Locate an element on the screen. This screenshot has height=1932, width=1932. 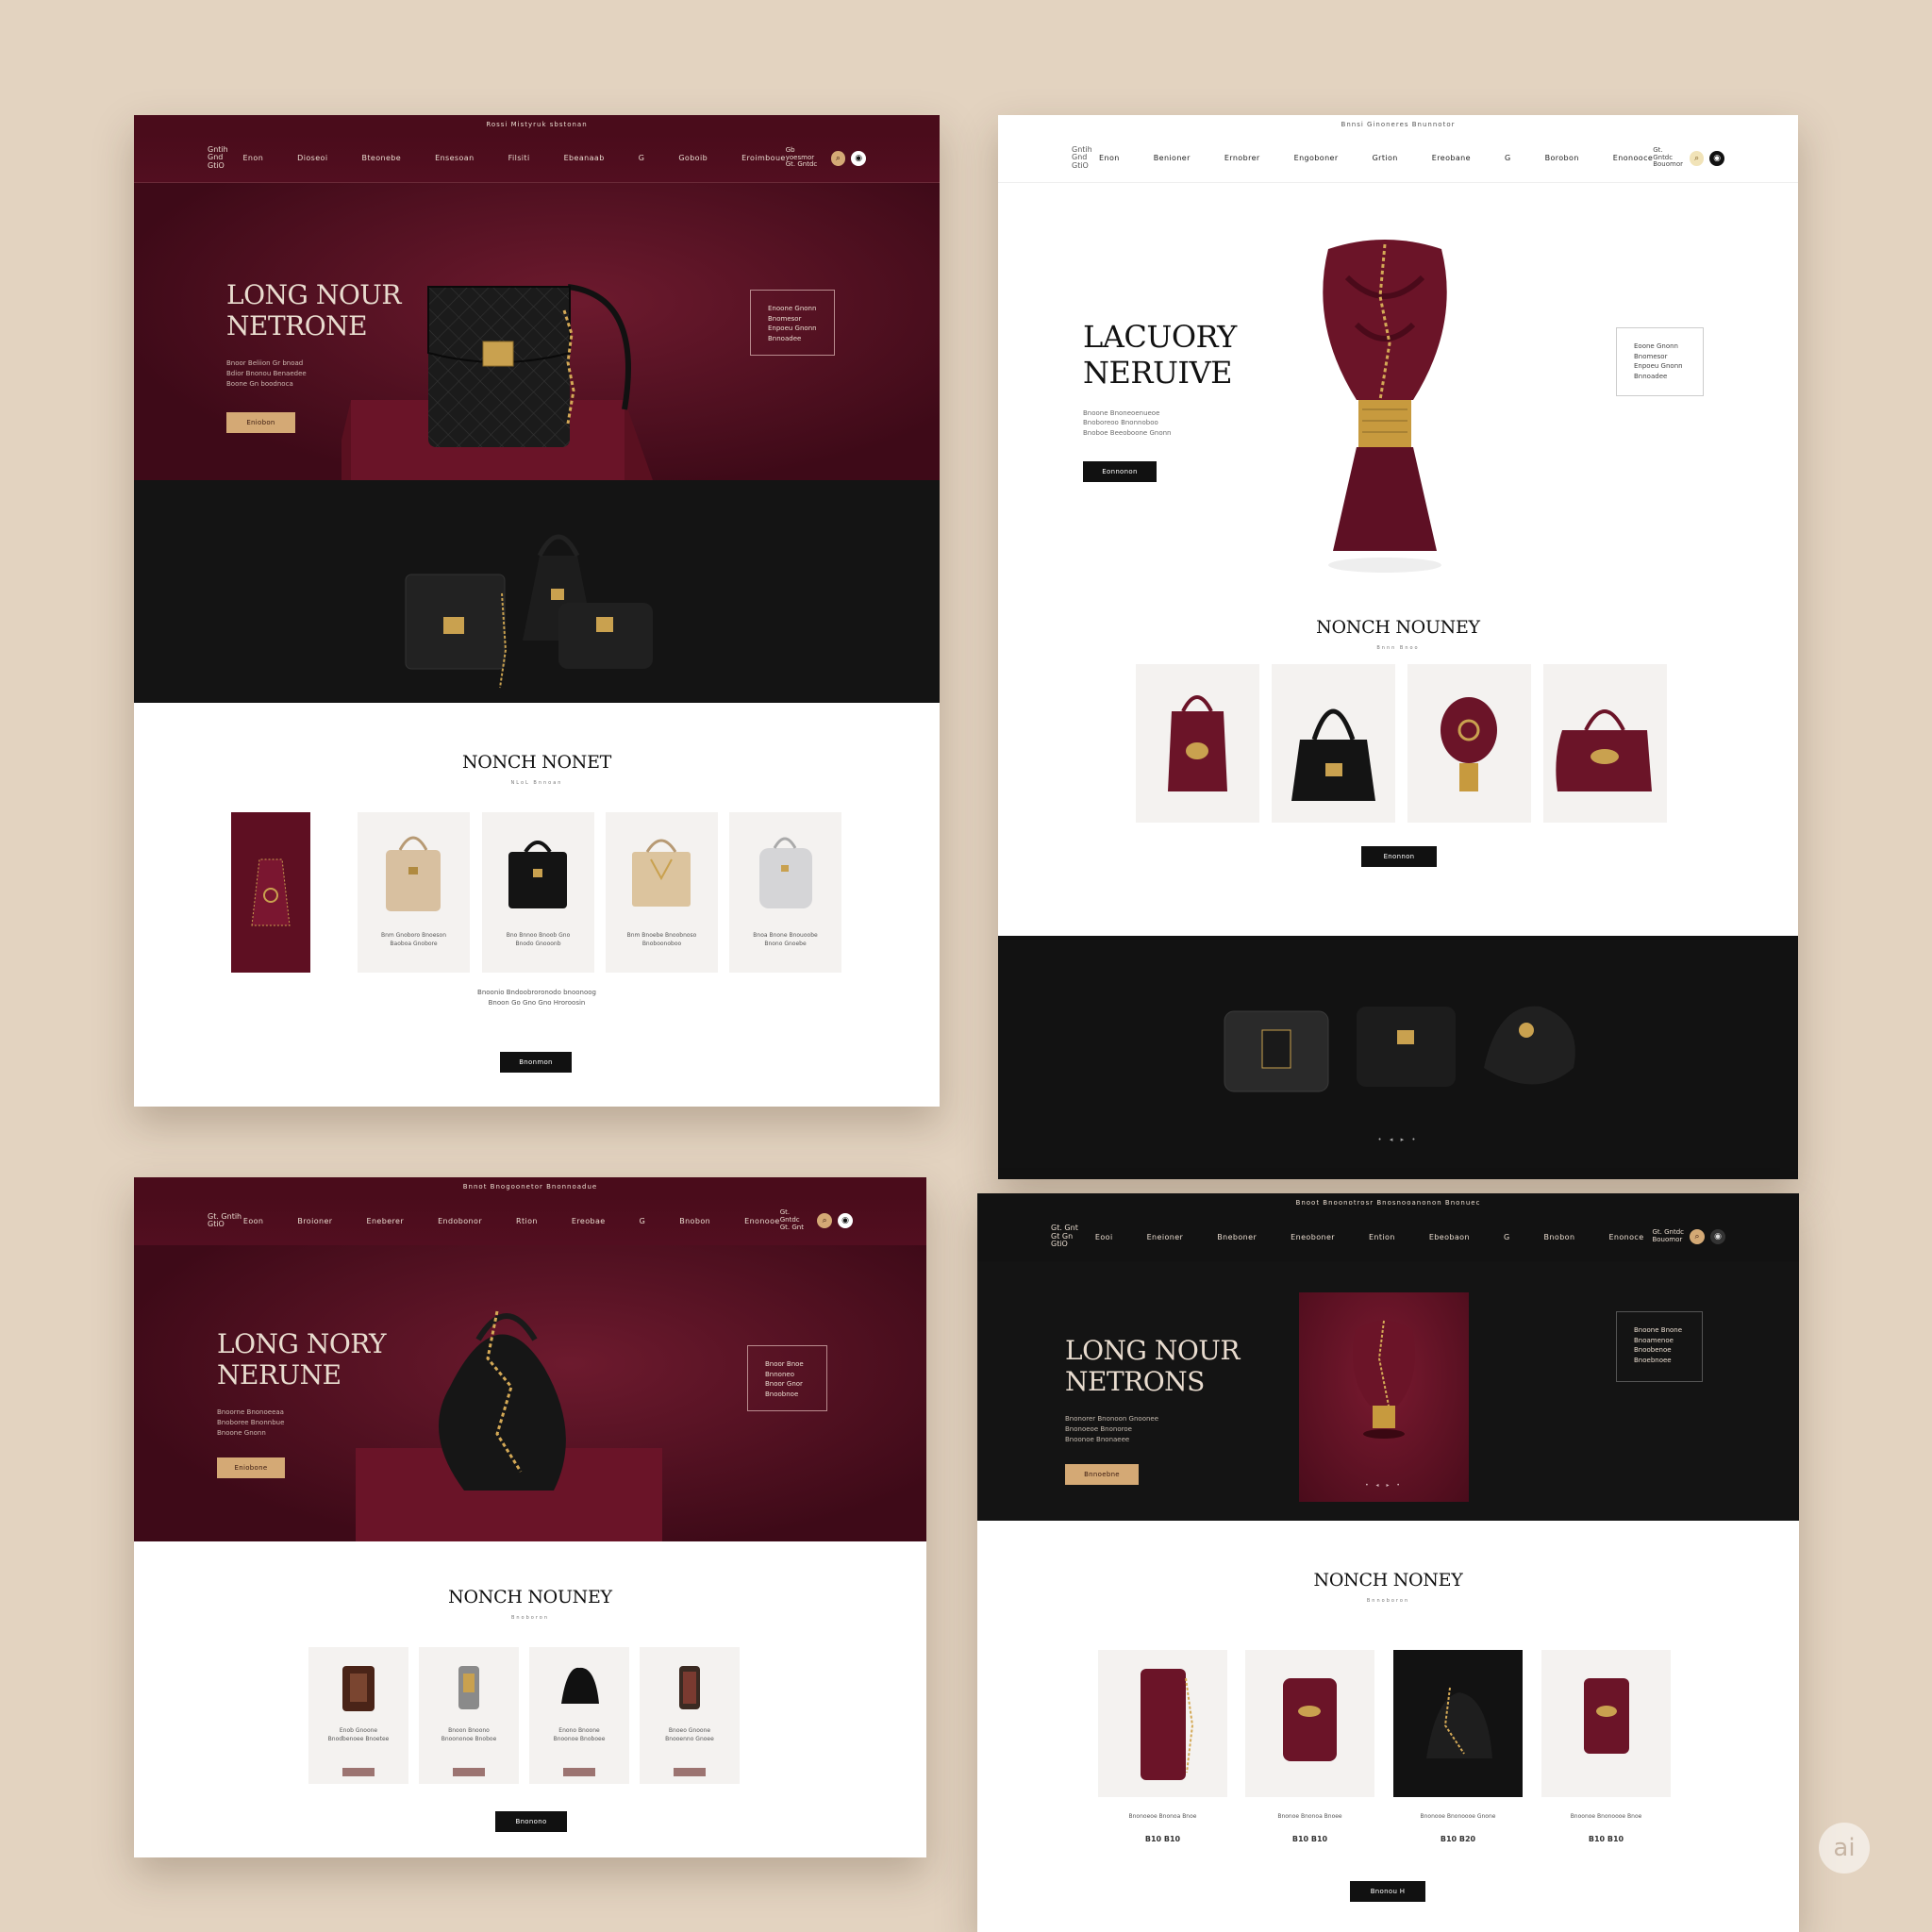
nav-link: Ernobrer is located at coordinates (1242, 158).